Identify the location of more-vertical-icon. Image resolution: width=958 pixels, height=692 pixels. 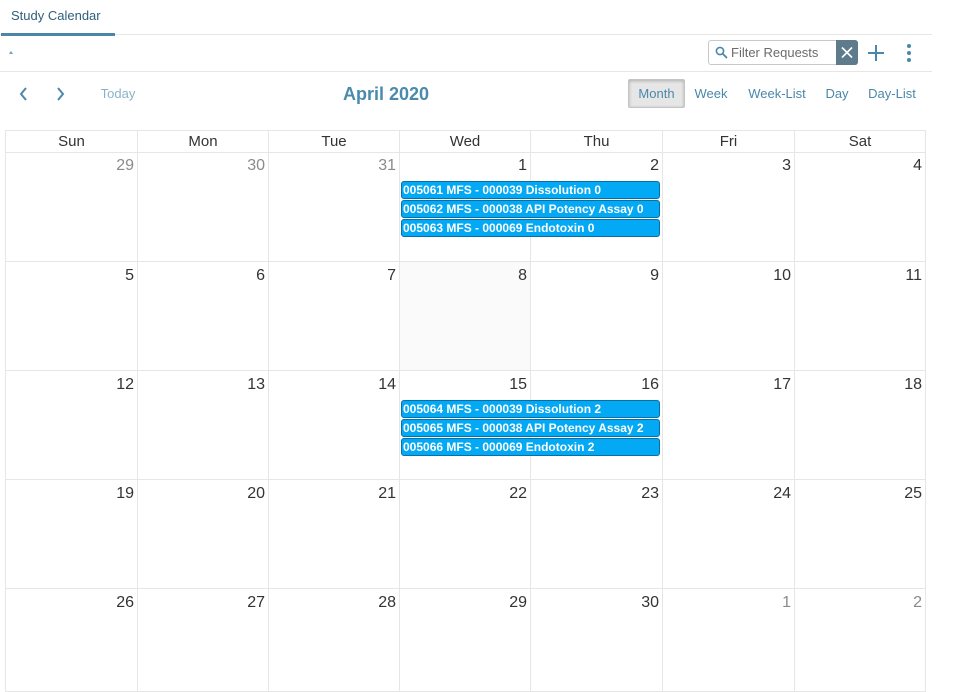
(909, 53).